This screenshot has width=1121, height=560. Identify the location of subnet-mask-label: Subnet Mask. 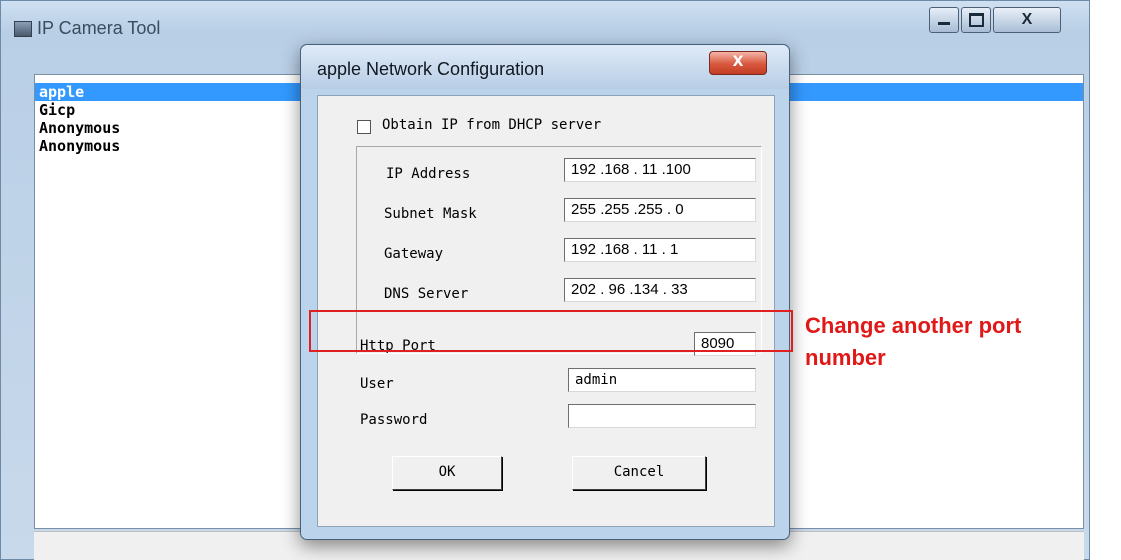
(430, 214).